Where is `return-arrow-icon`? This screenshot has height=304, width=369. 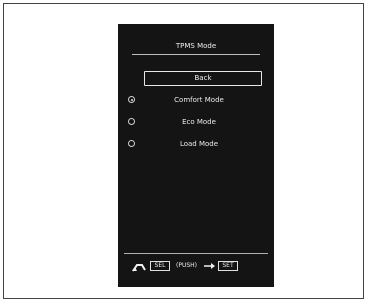 return-arrow-icon is located at coordinates (139, 268).